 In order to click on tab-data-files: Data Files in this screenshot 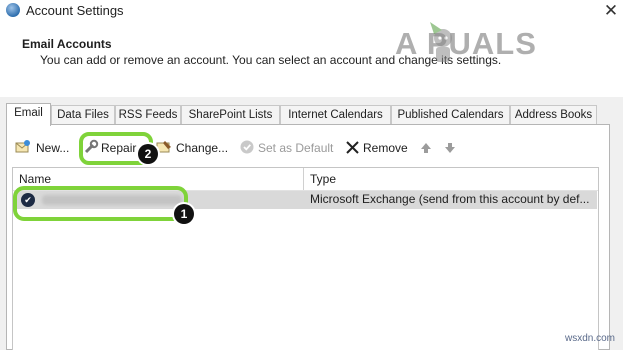, I will do `click(83, 114)`.